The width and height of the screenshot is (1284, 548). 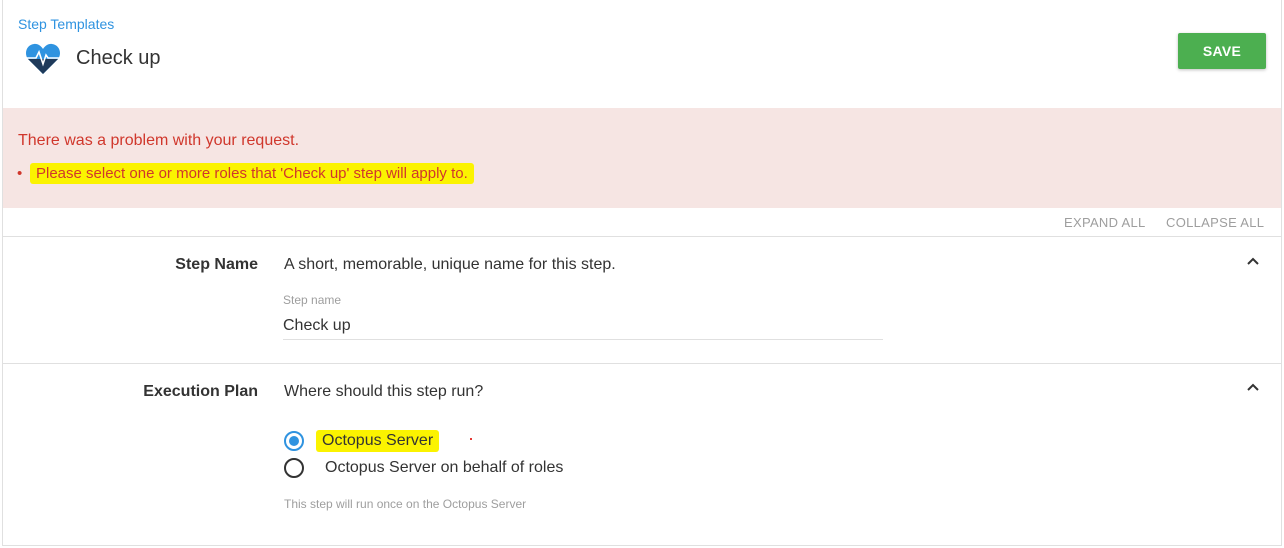 I want to click on heart-pulse-icon, so click(x=43, y=58).